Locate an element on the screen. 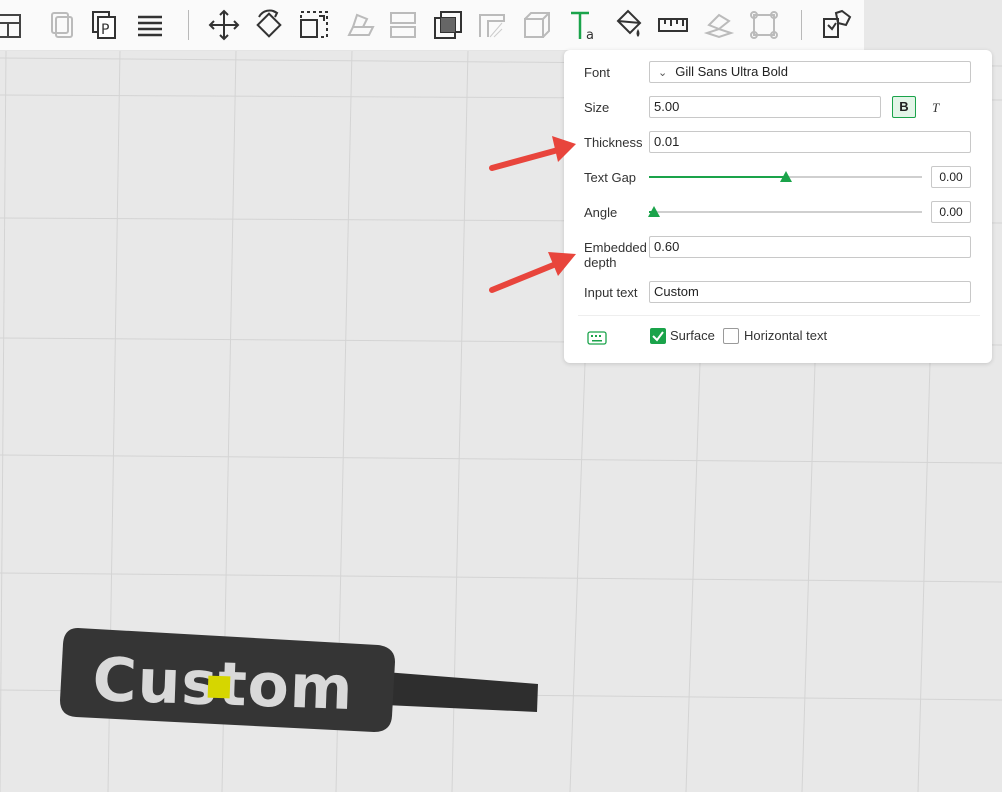 This screenshot has width=1002, height=792. layout-icon is located at coordinates (16, 25).